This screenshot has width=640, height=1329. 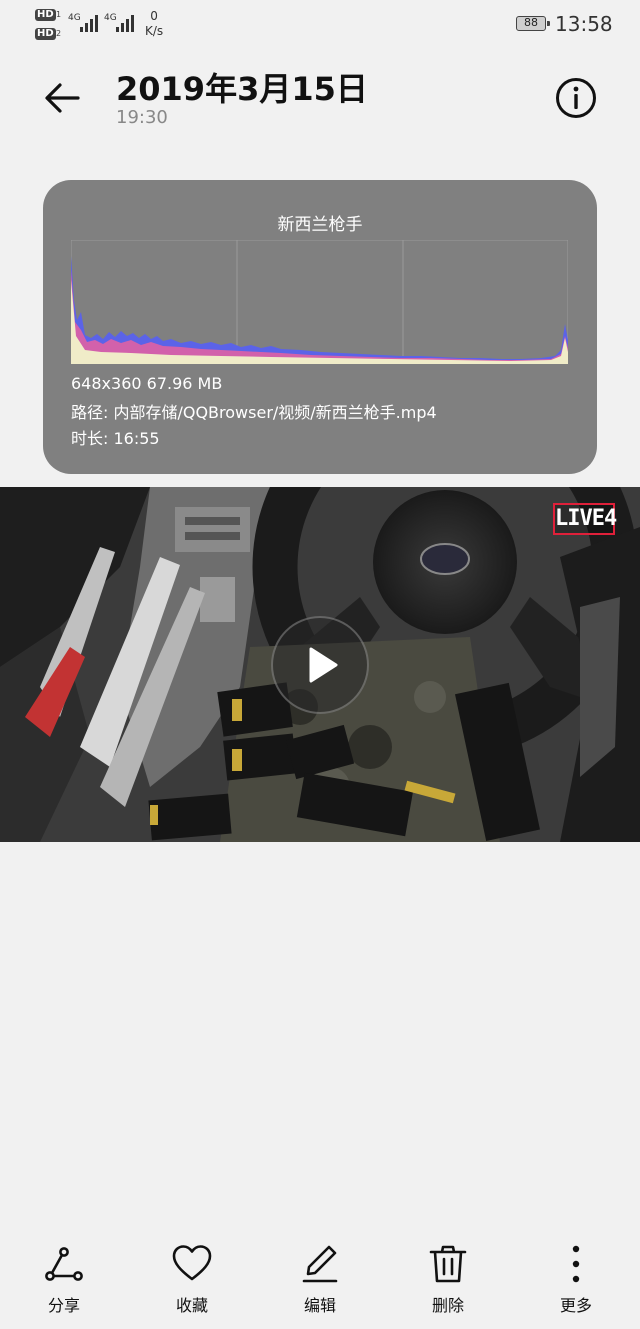 I want to click on more-button: 更多, so click(x=576, y=1280).